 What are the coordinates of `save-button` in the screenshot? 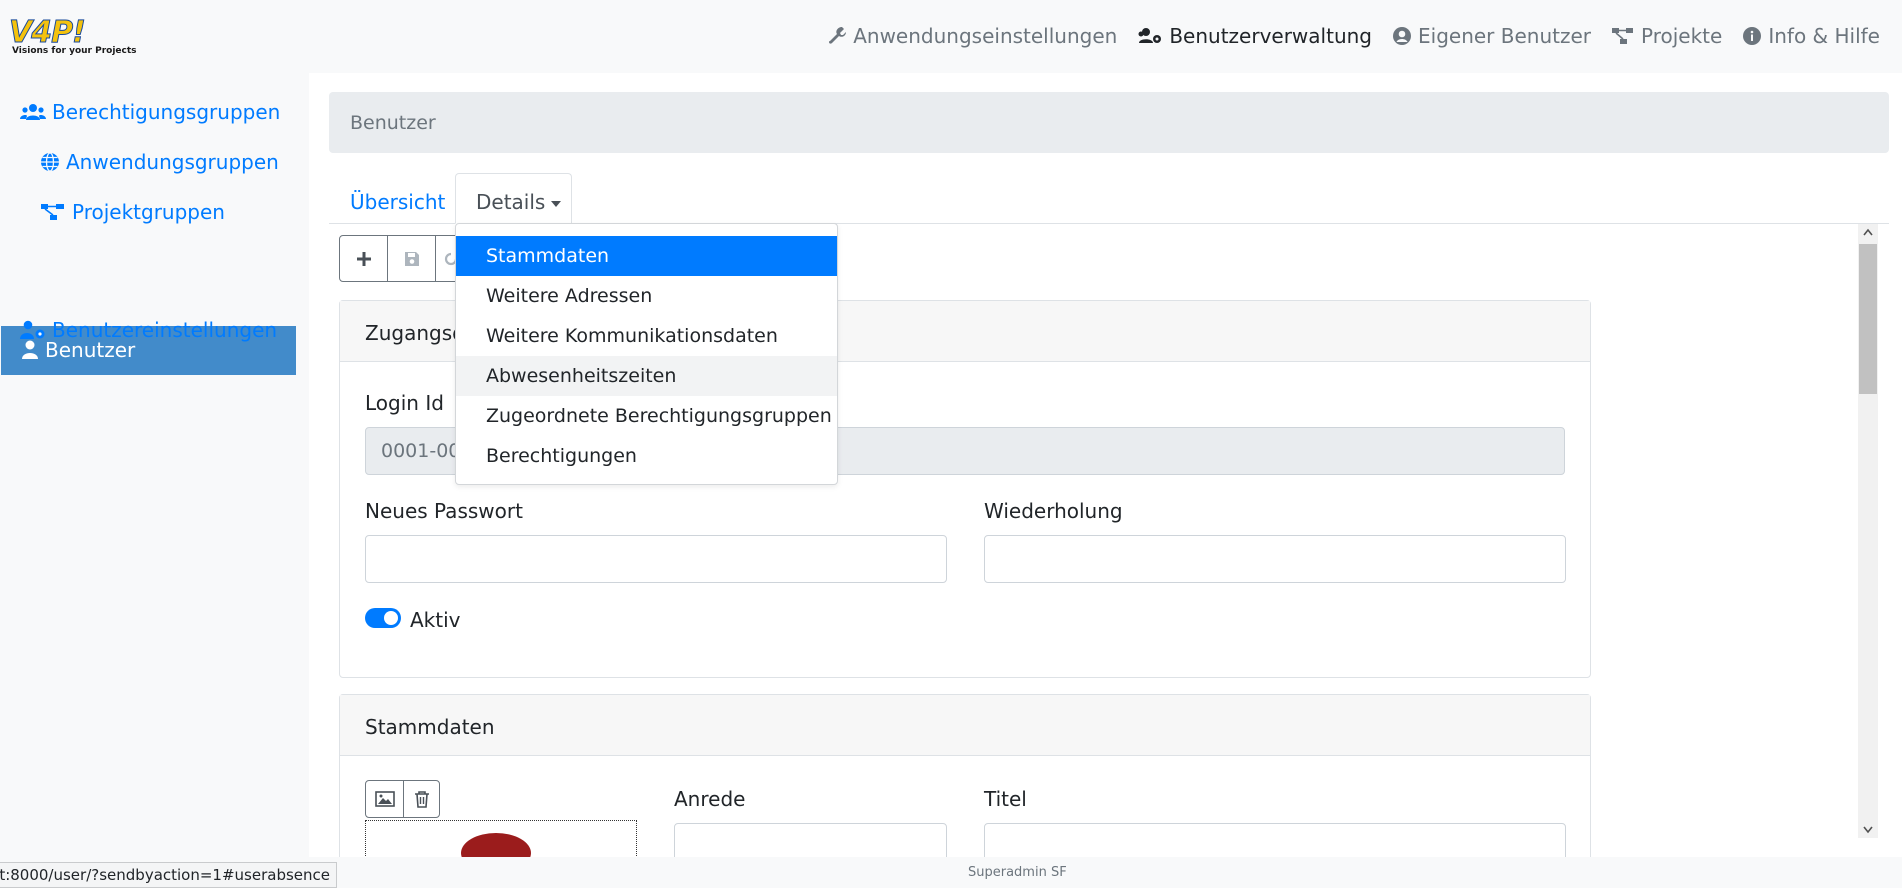 It's located at (412, 258).